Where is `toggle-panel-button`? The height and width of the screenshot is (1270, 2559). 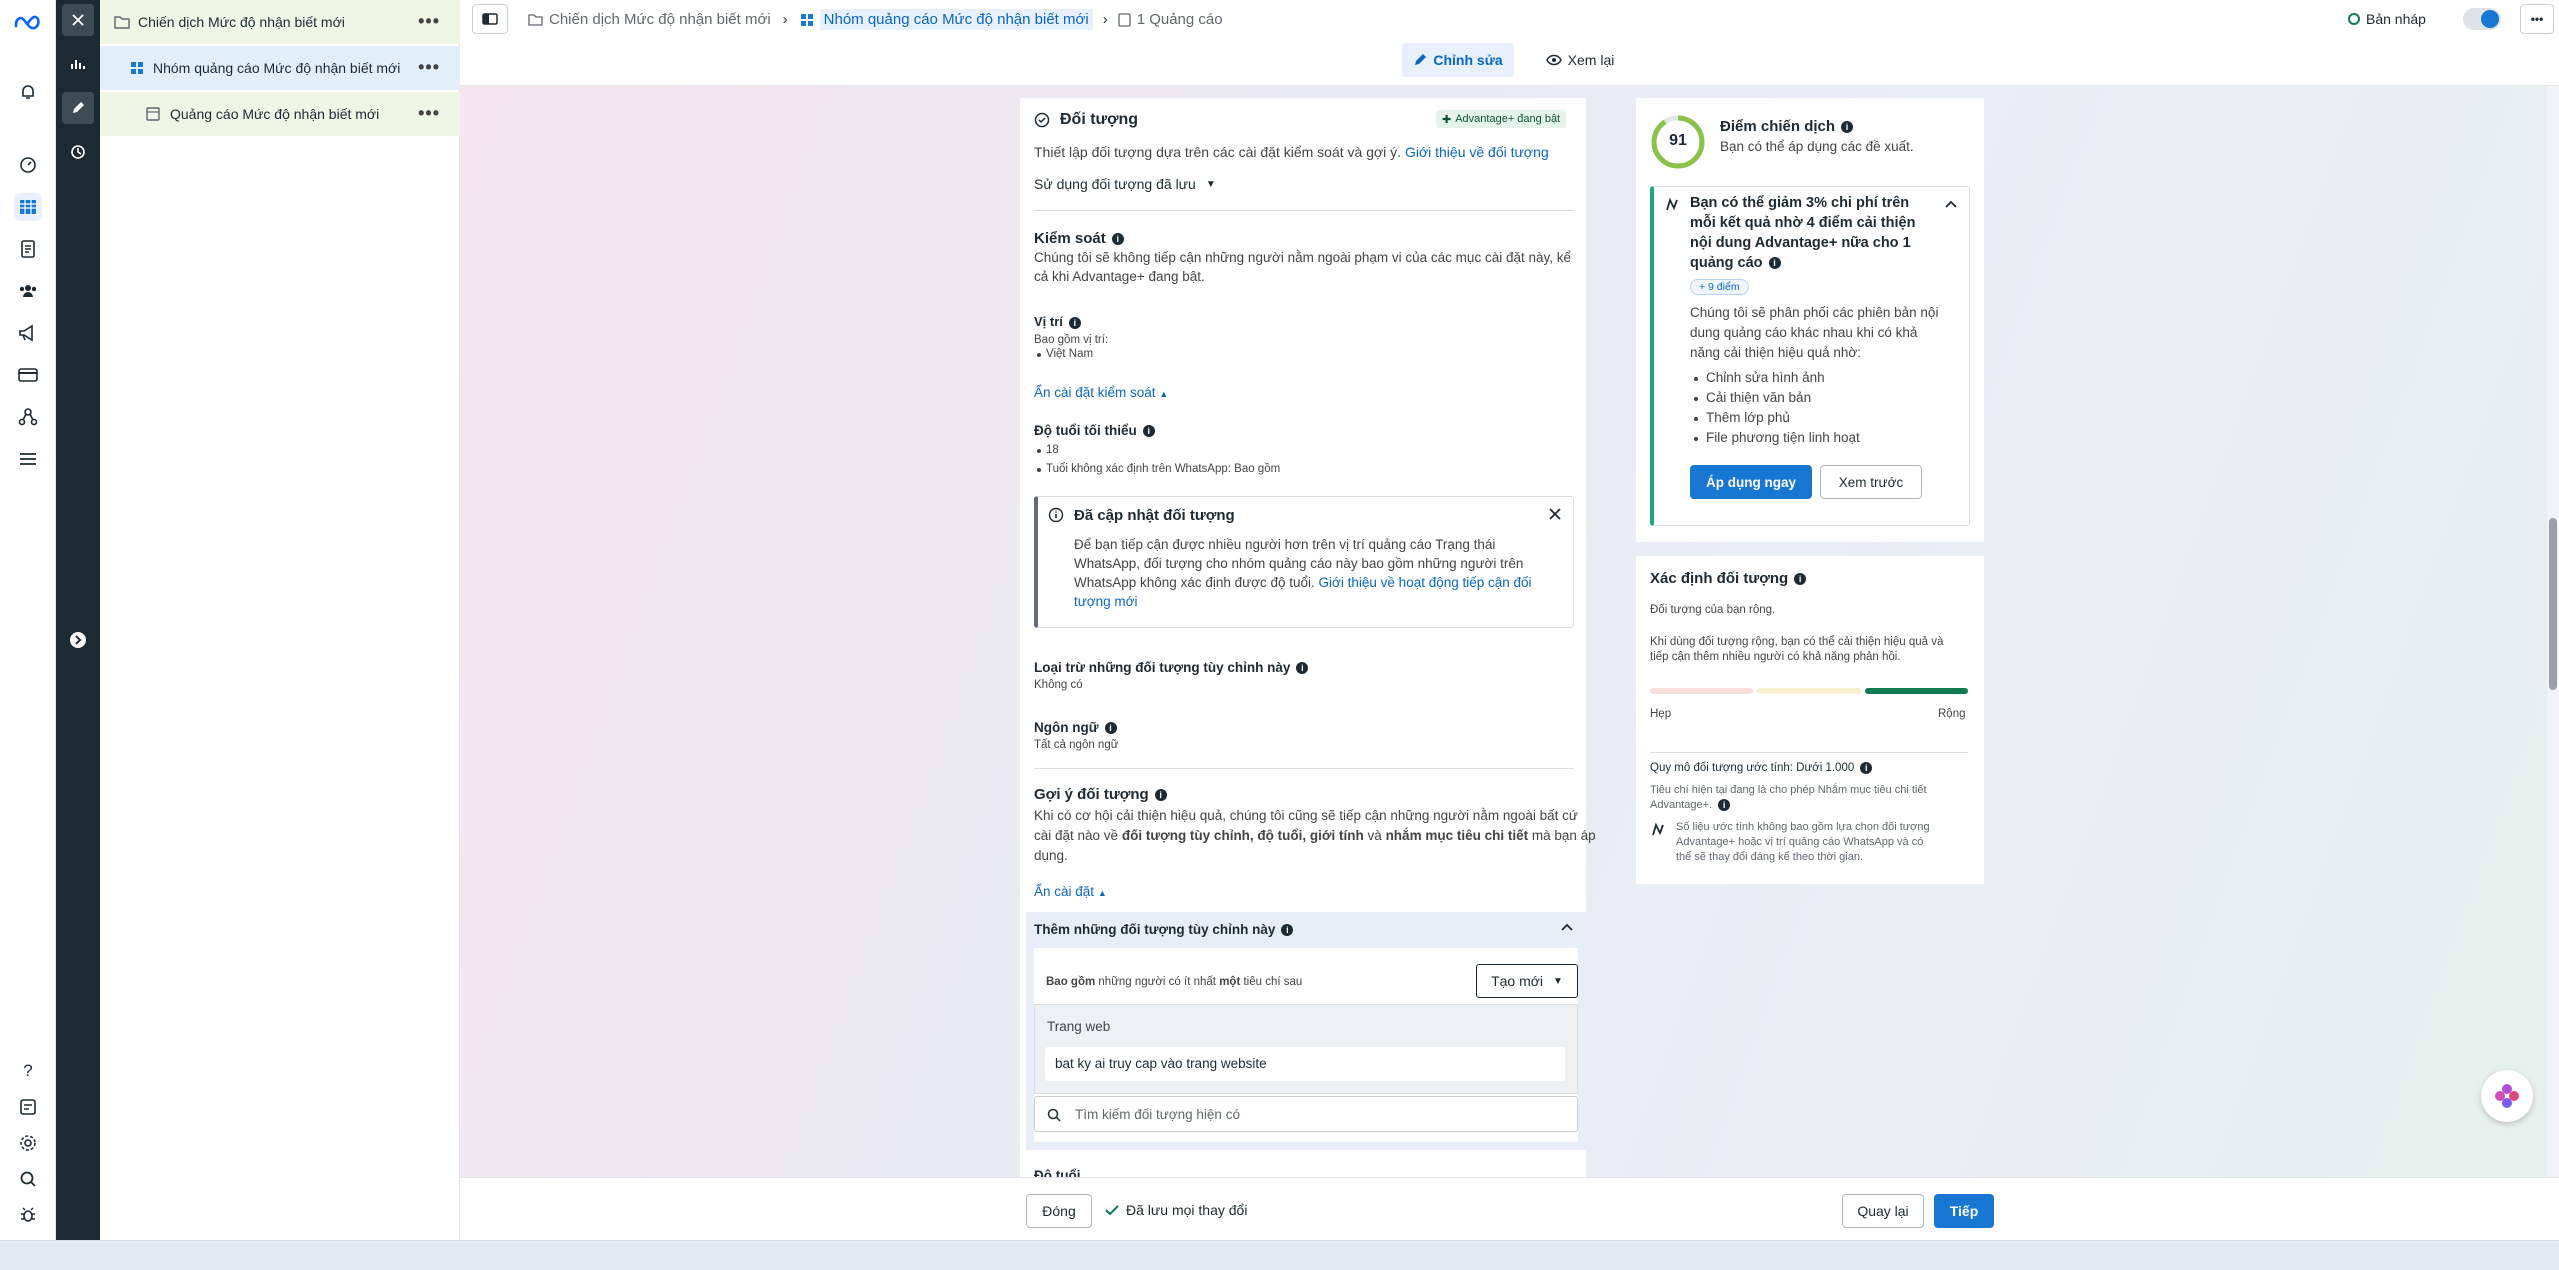 toggle-panel-button is located at coordinates (490, 19).